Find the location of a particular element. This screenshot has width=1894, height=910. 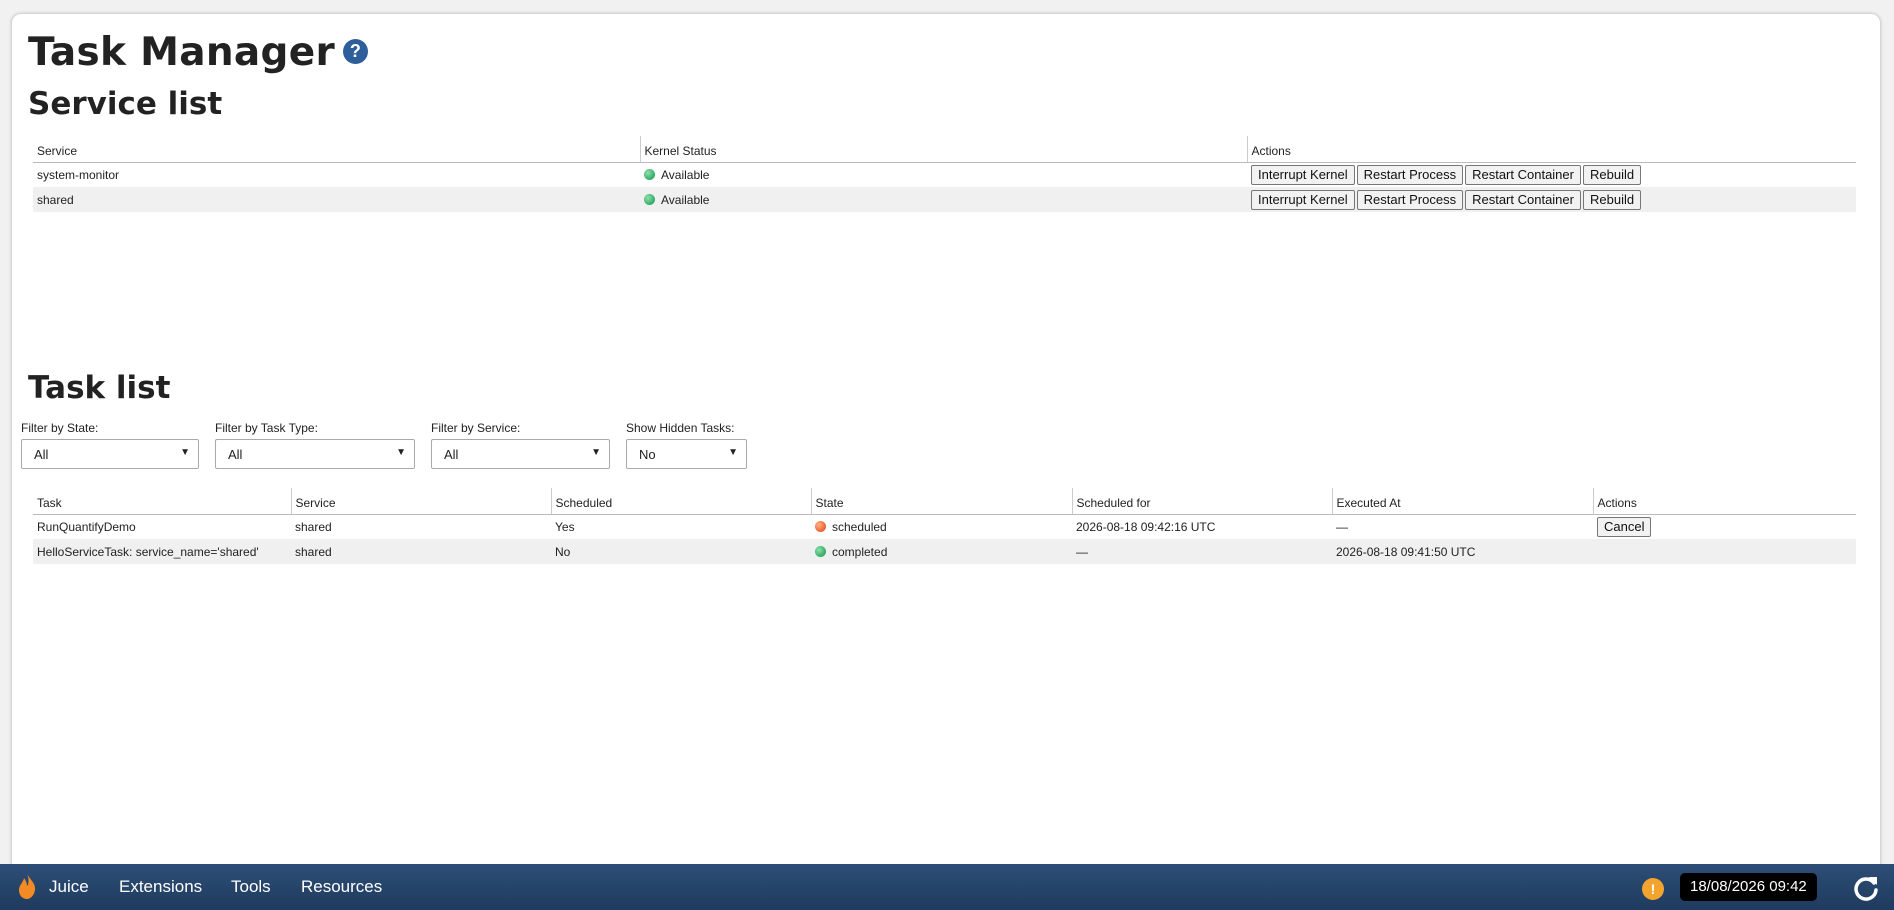

column-header-kernel-status: Kernel Status is located at coordinates (943, 149).